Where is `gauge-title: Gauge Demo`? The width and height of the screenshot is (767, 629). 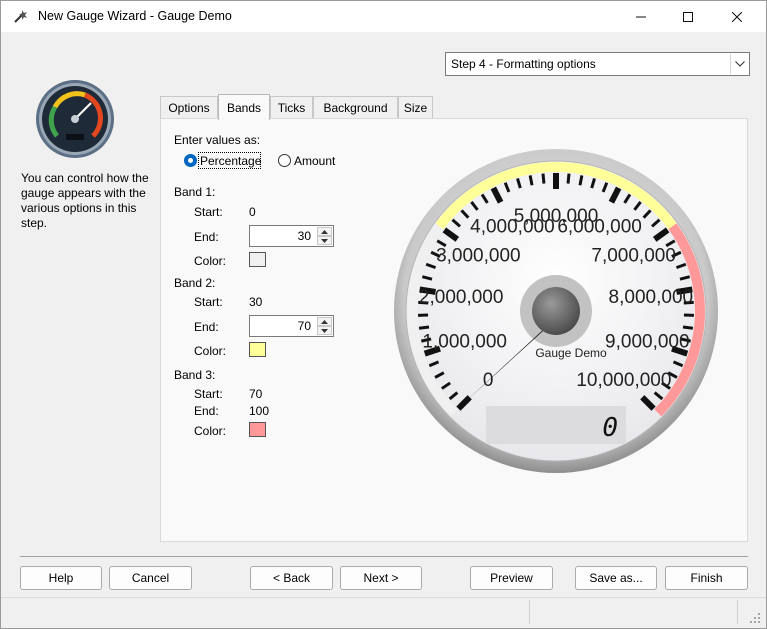 gauge-title: Gauge Demo is located at coordinates (571, 353).